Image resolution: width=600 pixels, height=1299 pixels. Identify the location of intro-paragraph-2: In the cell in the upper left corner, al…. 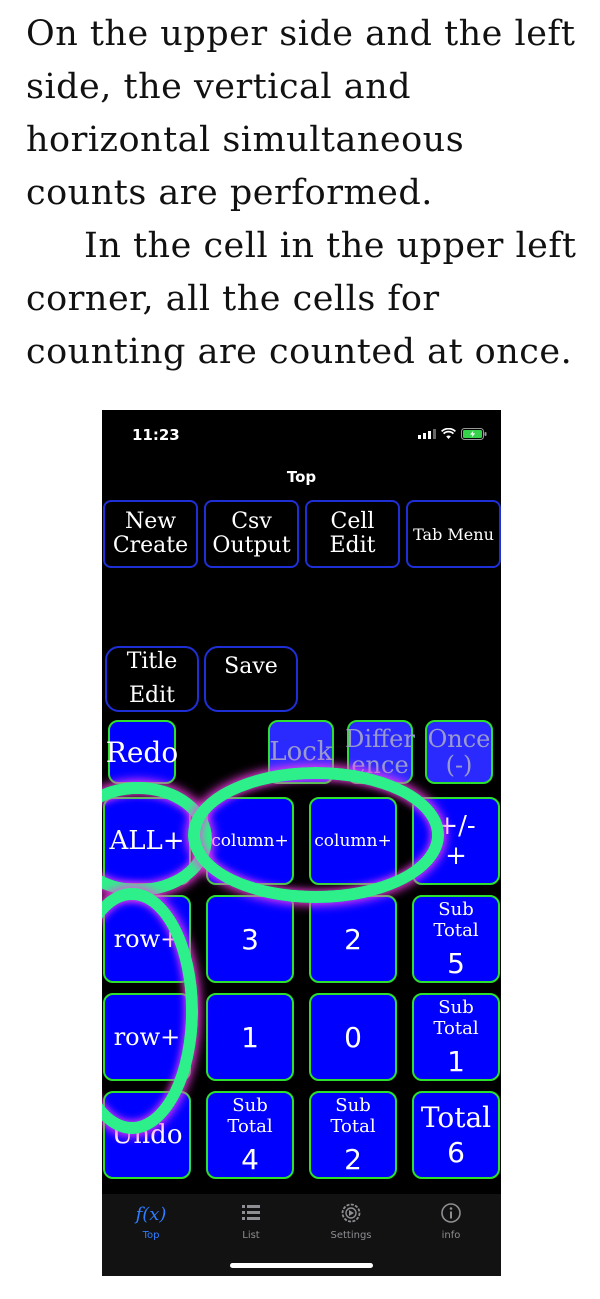
(301, 299).